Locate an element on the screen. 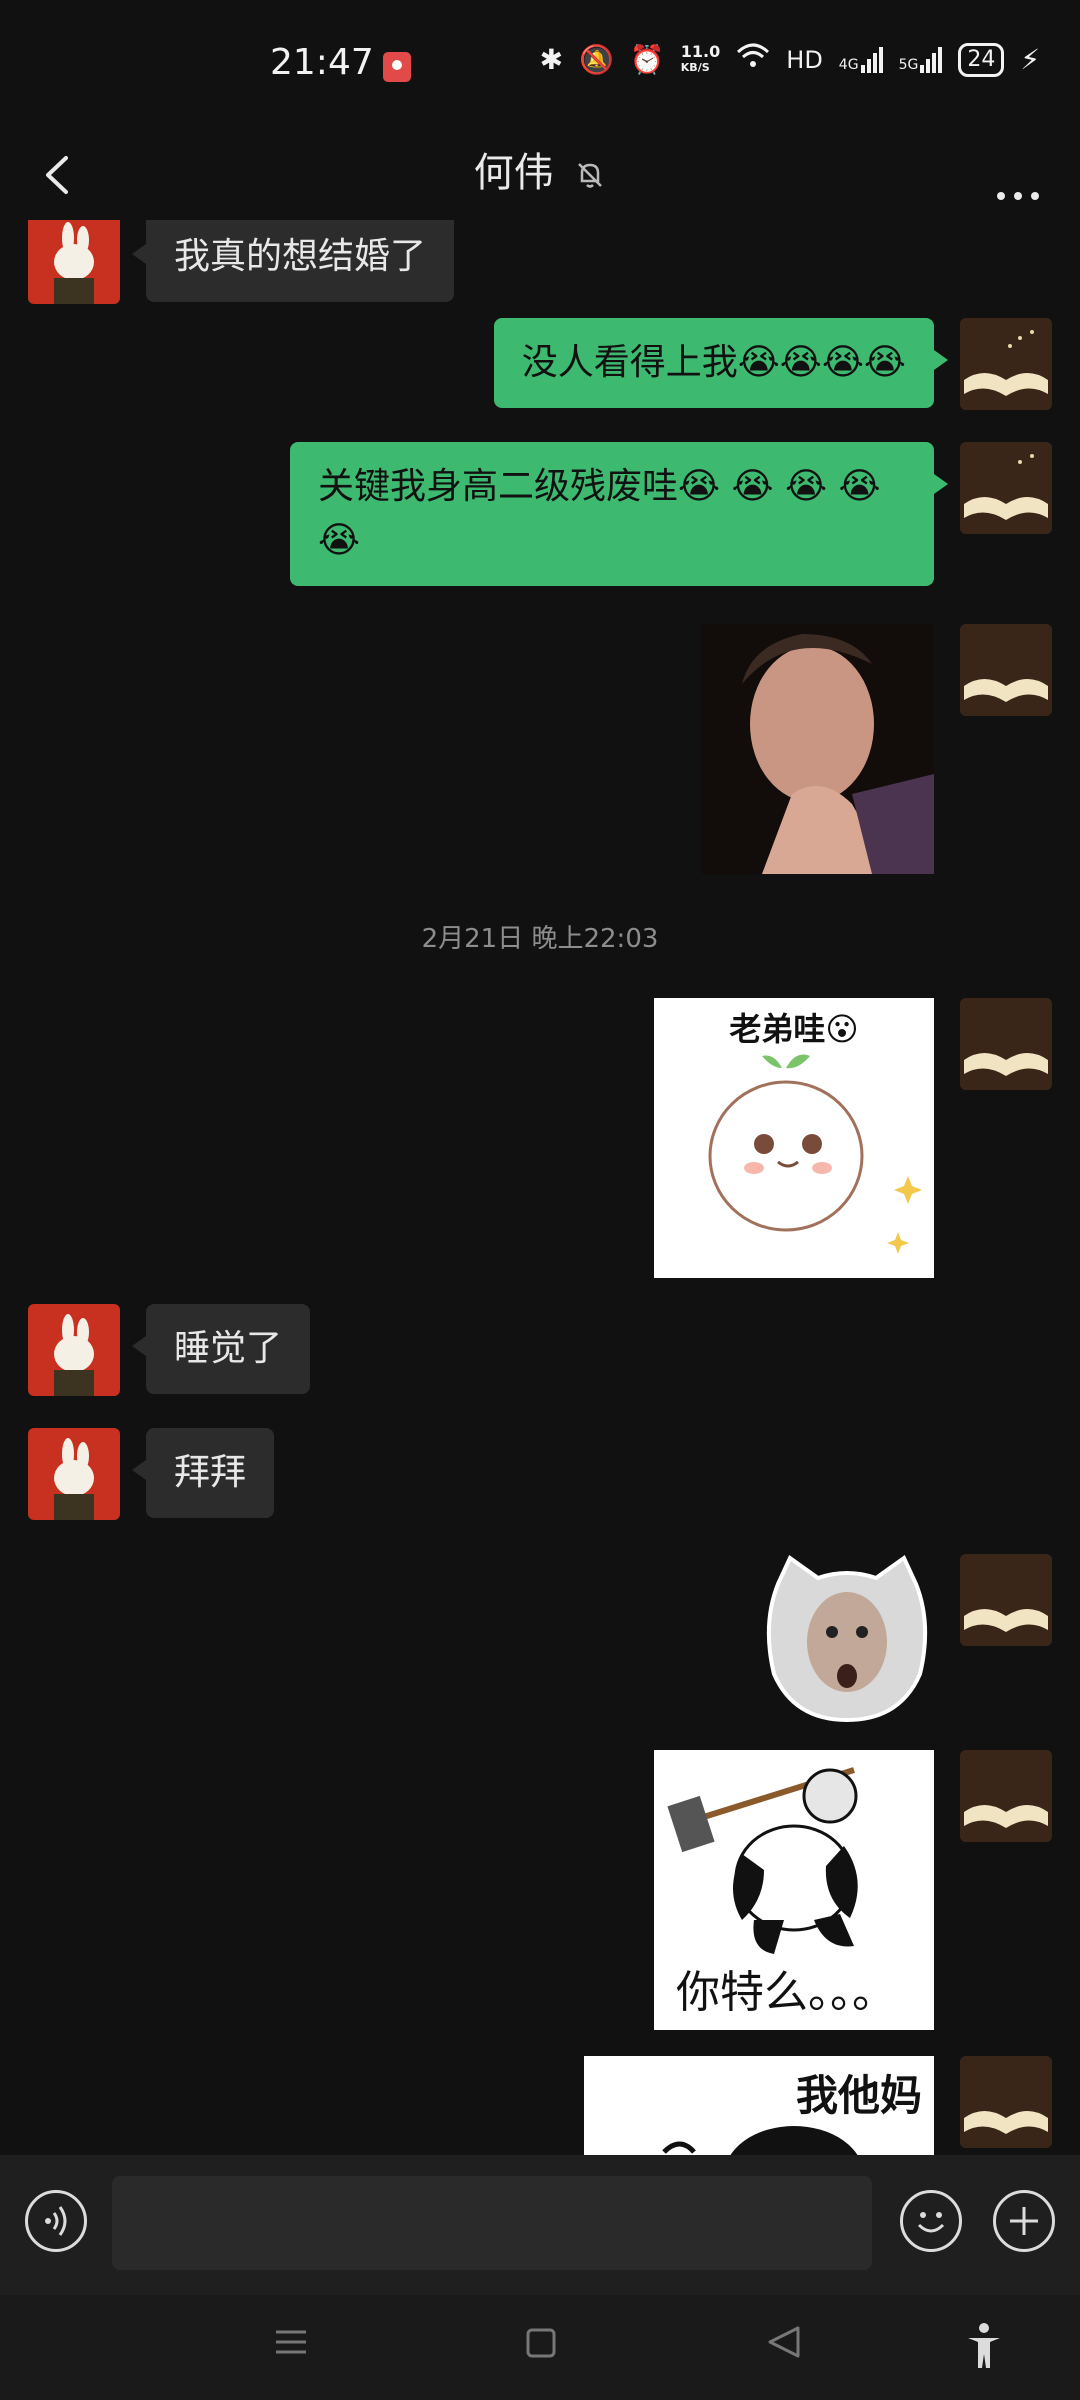 Image resolution: width=1080 pixels, height=2400 pixels. message-row: 睡觉了 is located at coordinates (540, 1354).